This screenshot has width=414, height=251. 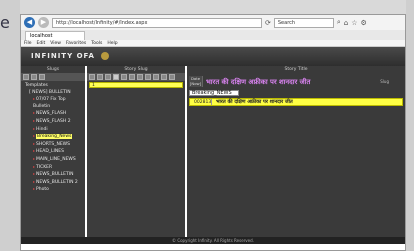 What do you see at coordinates (346, 23) in the screenshot?
I see `home-icon: ⌂` at bounding box center [346, 23].